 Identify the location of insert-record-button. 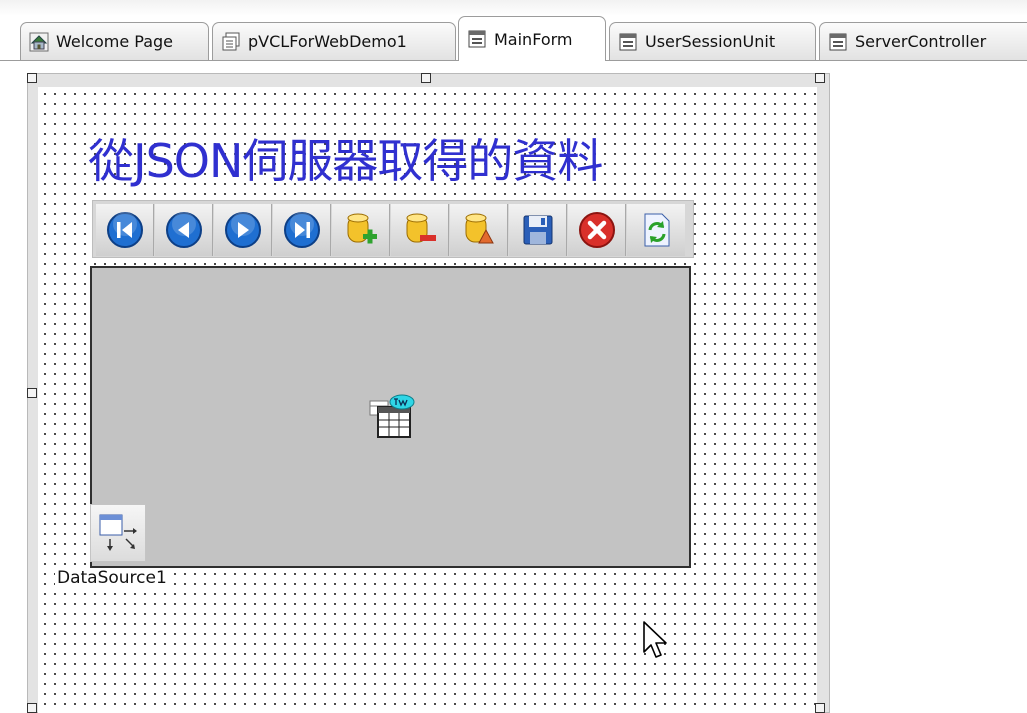
(361, 230).